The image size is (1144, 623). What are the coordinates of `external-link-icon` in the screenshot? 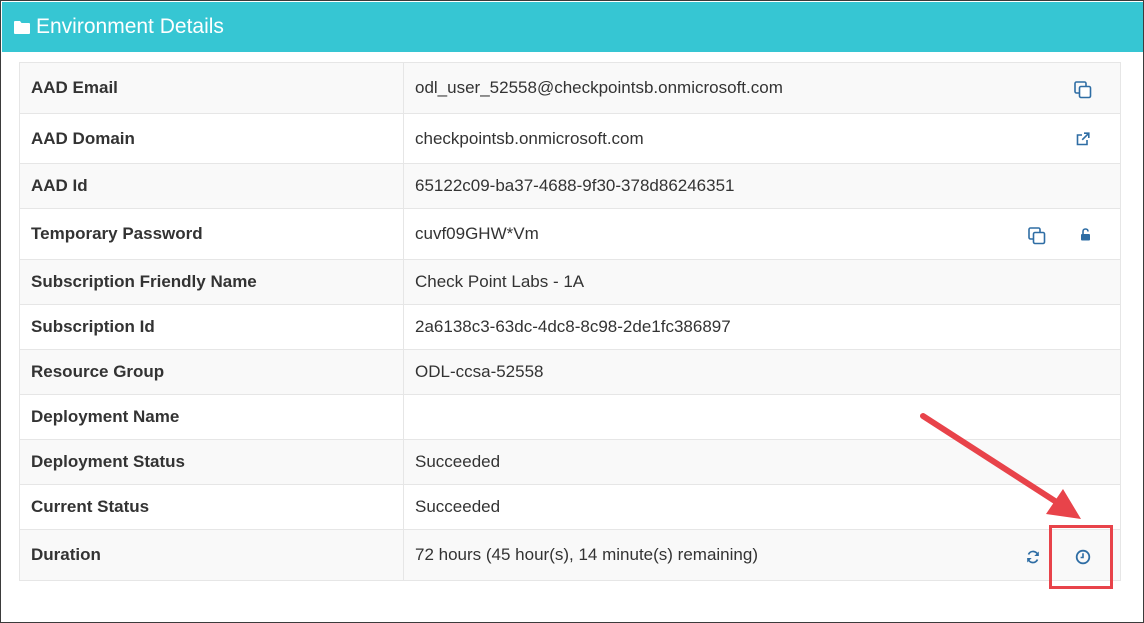 It's located at (1083, 139).